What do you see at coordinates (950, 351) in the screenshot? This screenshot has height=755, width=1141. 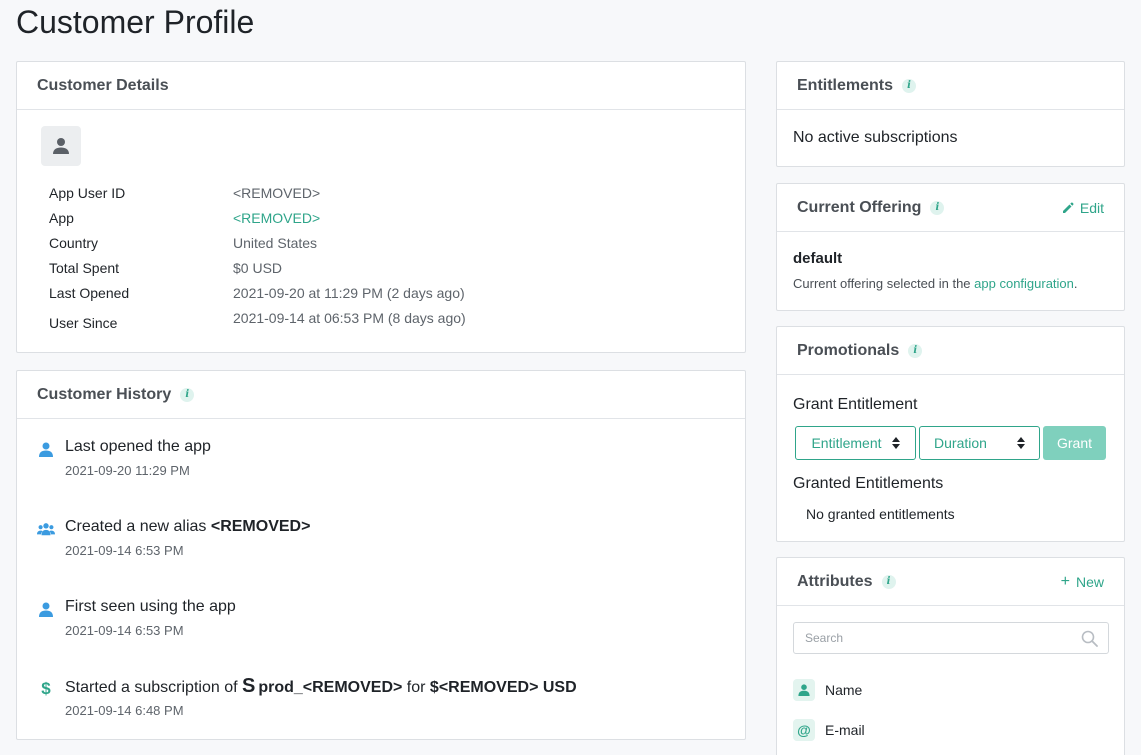 I see `promotionals-header: Promotionals i` at bounding box center [950, 351].